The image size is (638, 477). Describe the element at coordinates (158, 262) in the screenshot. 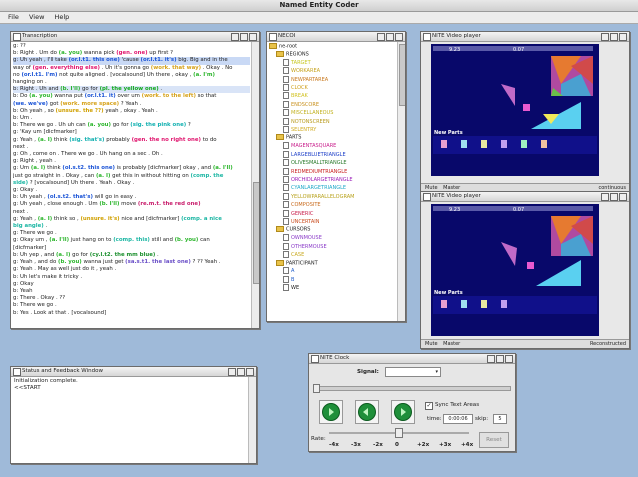

I see `entity-tag: (sa.s.t1. the last one)` at that location.